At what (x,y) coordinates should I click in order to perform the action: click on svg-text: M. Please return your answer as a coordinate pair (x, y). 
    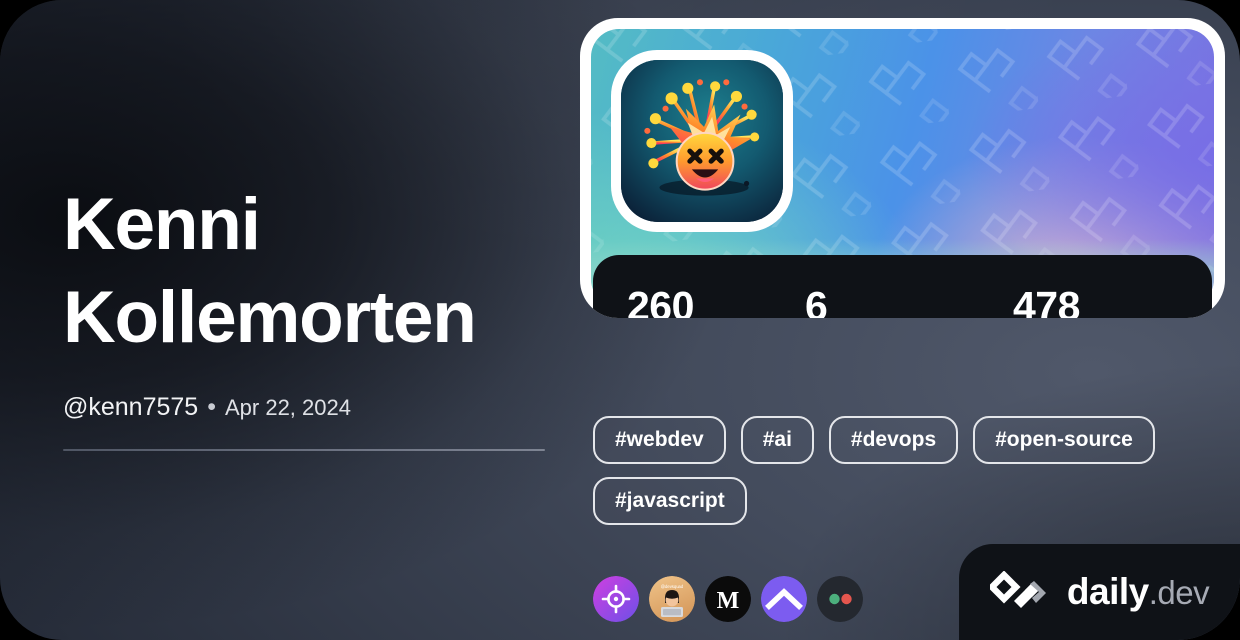
    Looking at the image, I should click on (728, 601).